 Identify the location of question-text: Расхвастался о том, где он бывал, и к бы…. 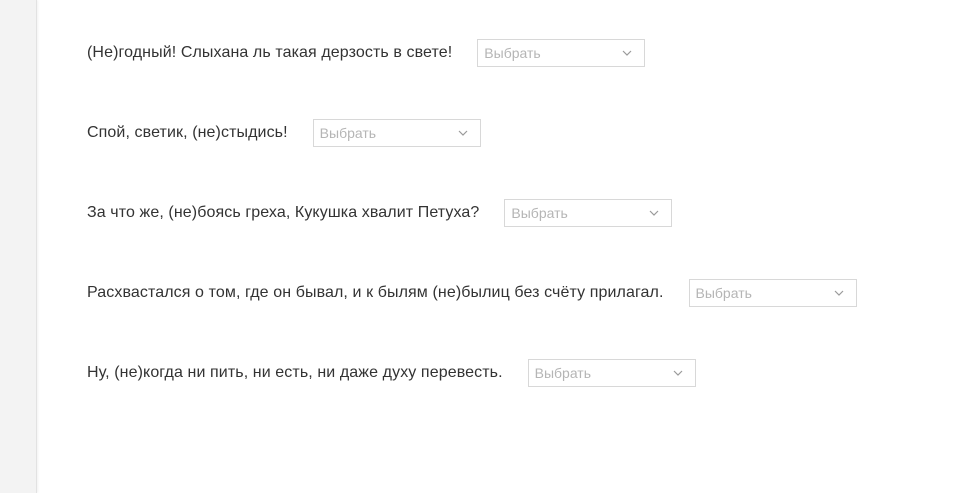
(375, 292).